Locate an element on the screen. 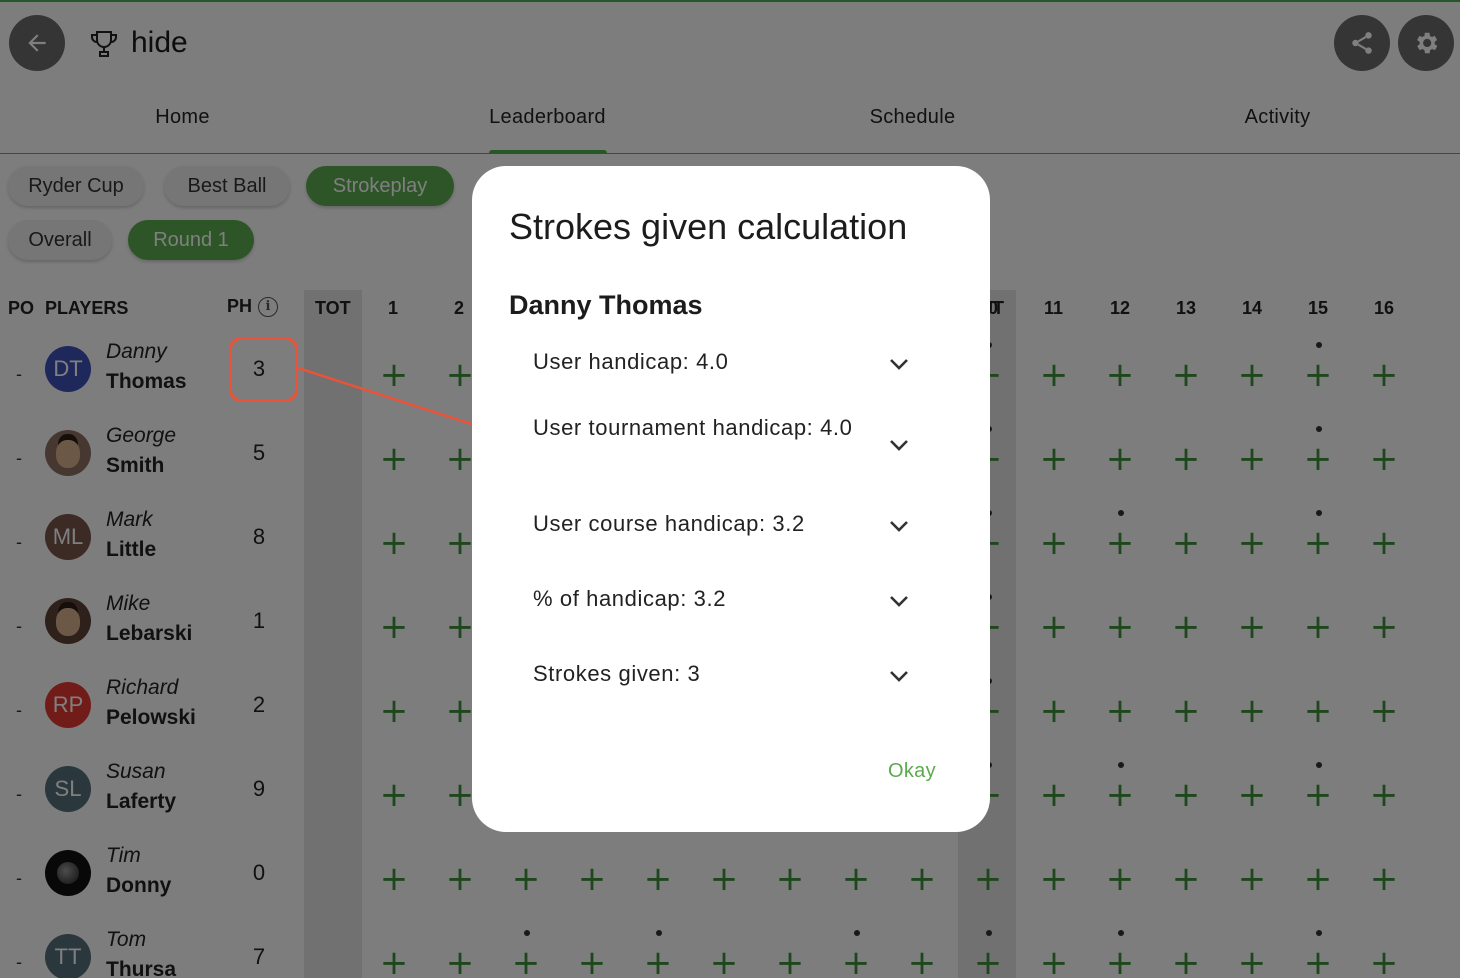 The image size is (1460, 978). expansion-percent-handicap: % of handicap: 3.2 is located at coordinates (743, 599).